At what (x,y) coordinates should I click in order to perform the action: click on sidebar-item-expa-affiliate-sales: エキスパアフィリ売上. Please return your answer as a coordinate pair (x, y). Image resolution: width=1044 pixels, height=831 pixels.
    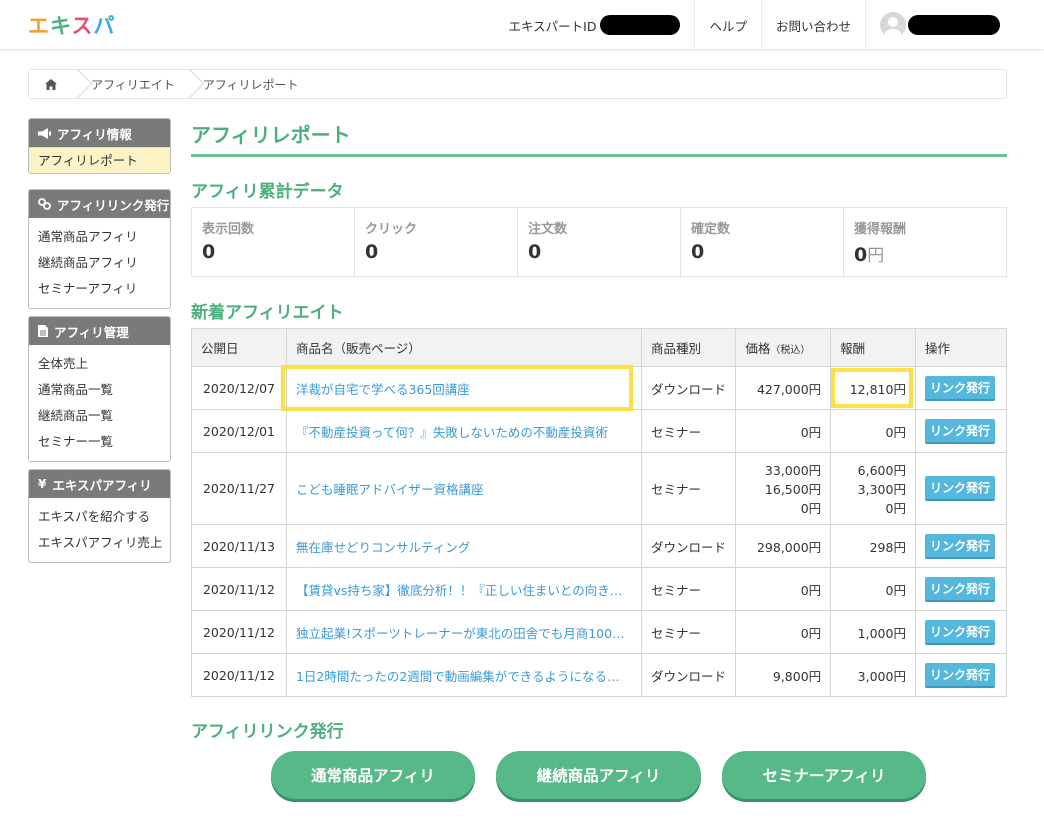
    Looking at the image, I should click on (99, 543).